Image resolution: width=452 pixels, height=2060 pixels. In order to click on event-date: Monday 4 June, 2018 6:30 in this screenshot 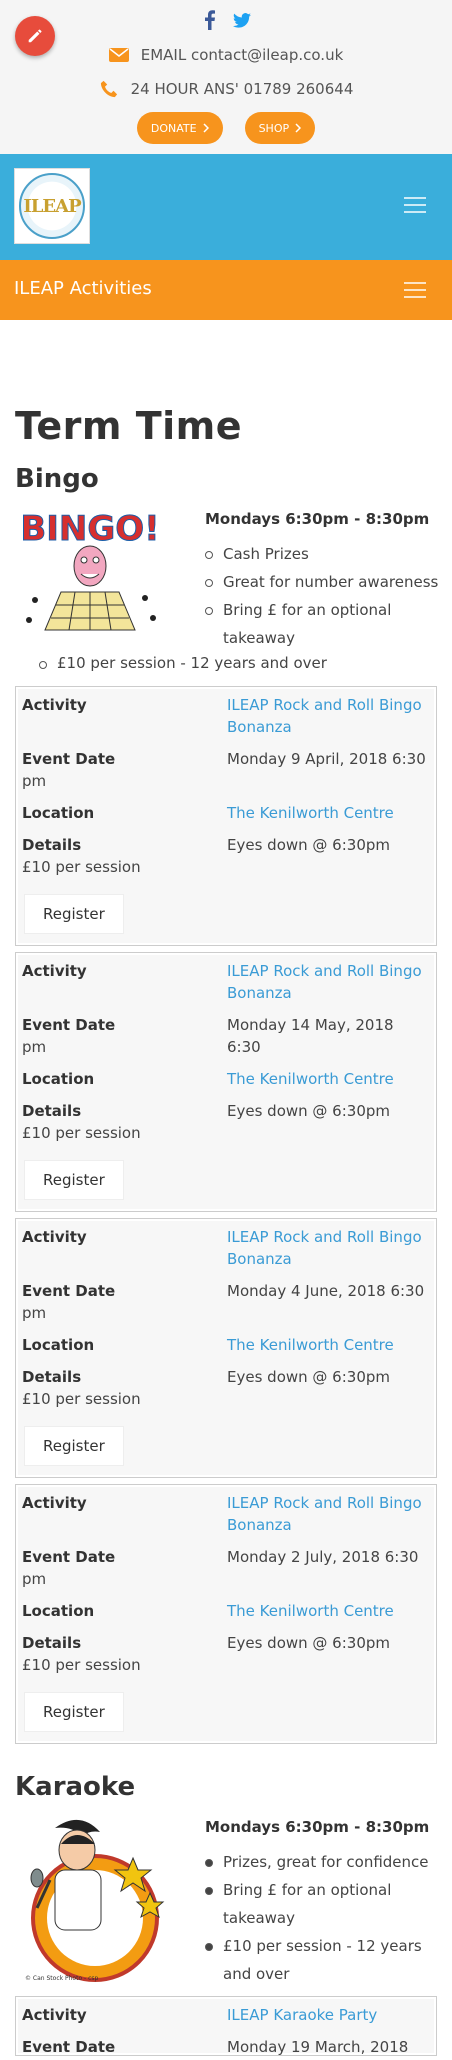, I will do `click(326, 1291)`.